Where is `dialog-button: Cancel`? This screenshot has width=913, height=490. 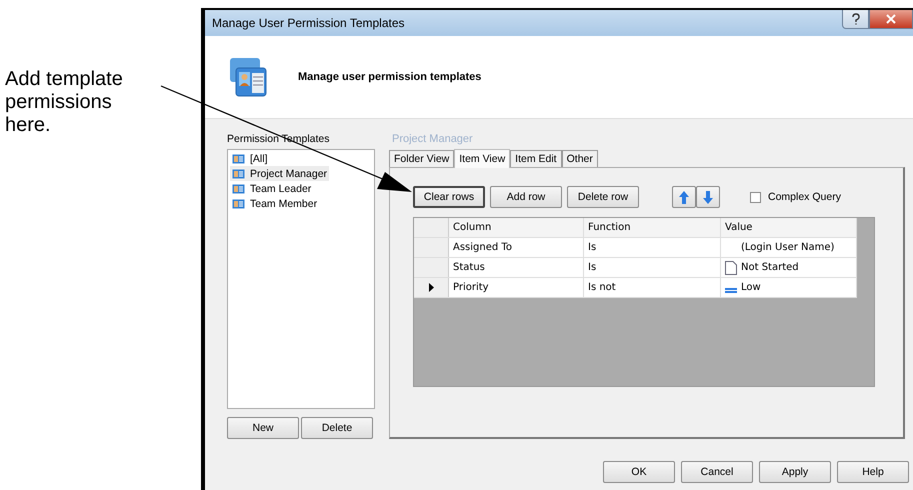
dialog-button: Cancel is located at coordinates (717, 472).